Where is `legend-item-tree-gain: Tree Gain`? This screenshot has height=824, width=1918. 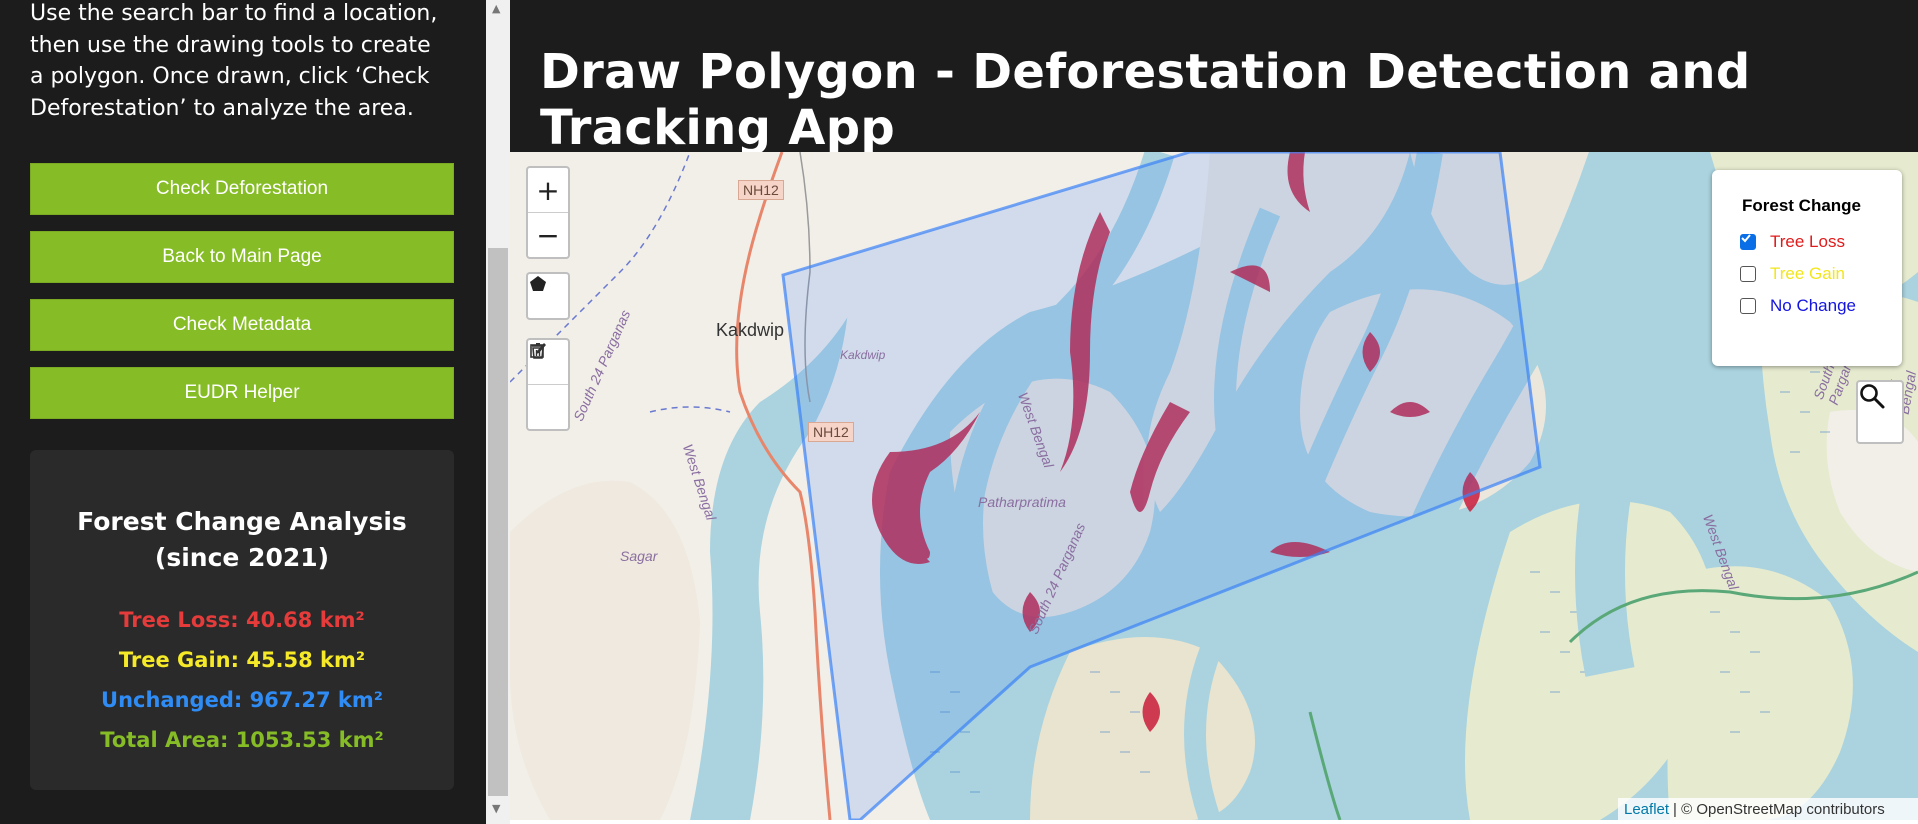
legend-item-tree-gain: Tree Gain is located at coordinates (1792, 274).